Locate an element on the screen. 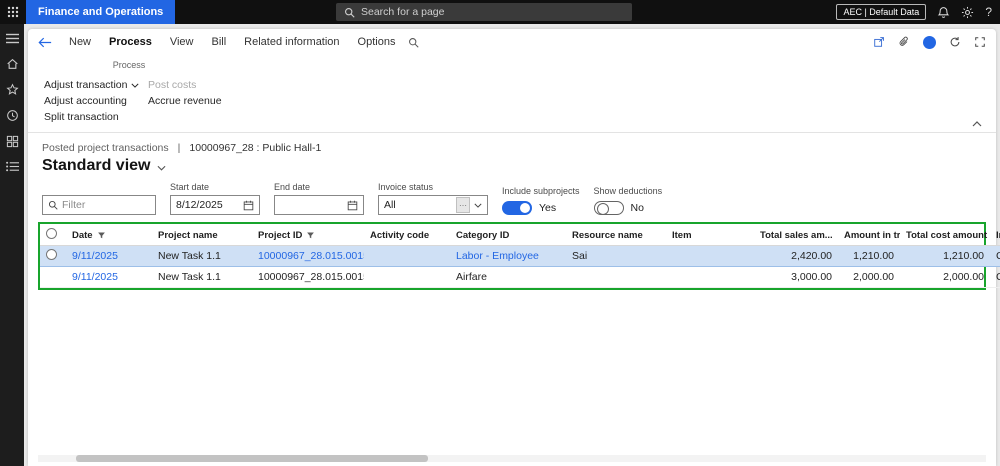 The image size is (1000, 466). row-select-radio is located at coordinates (51, 254).